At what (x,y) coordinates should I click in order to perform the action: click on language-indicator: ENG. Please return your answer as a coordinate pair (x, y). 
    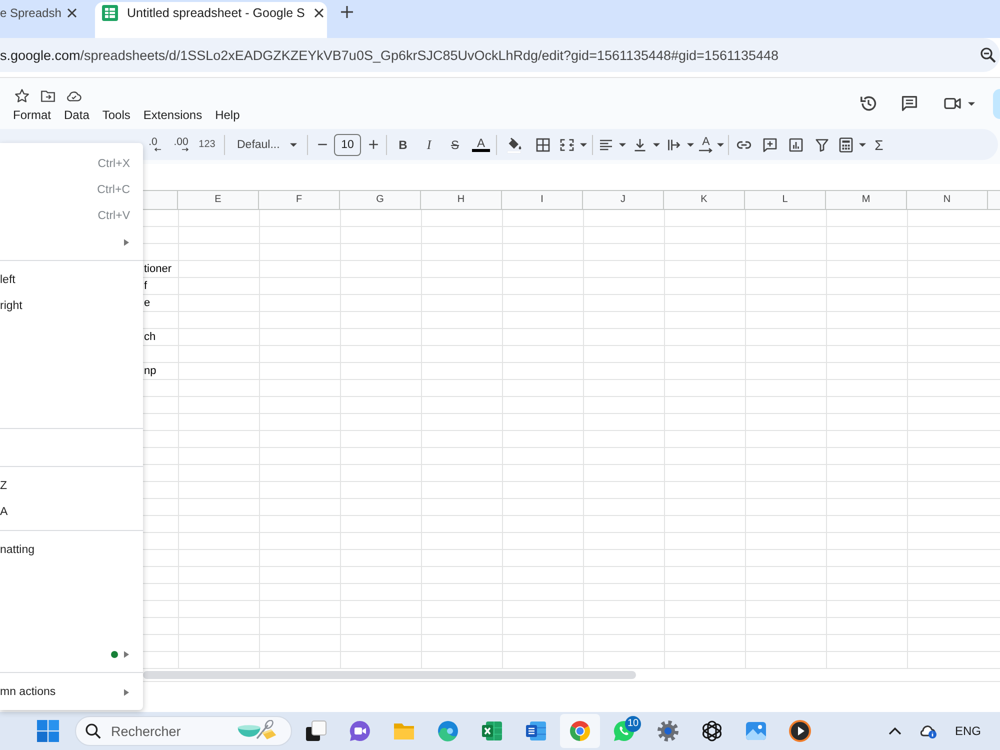
    Looking at the image, I should click on (968, 731).